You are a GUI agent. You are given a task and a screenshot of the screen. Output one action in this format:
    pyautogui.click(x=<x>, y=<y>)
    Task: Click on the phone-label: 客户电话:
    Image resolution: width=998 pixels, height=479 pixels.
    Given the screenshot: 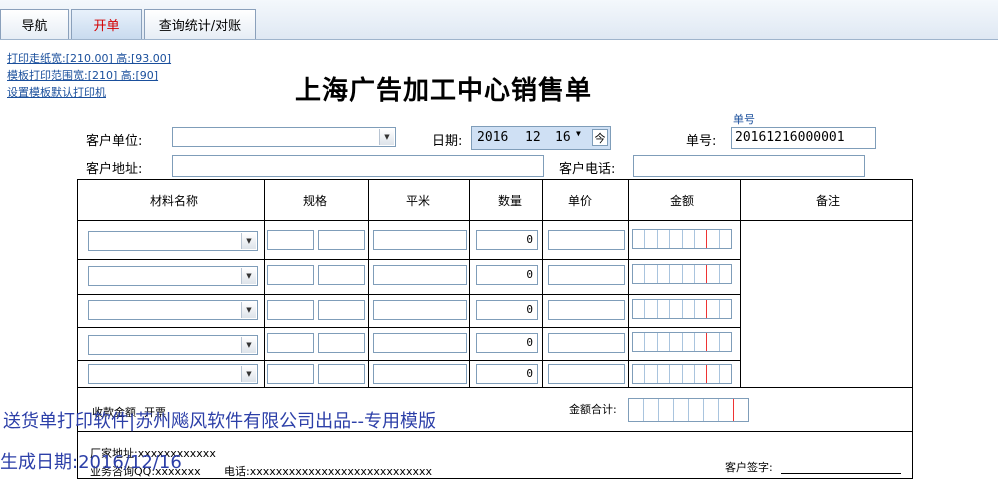 What is the action you would take?
    pyautogui.click(x=587, y=169)
    